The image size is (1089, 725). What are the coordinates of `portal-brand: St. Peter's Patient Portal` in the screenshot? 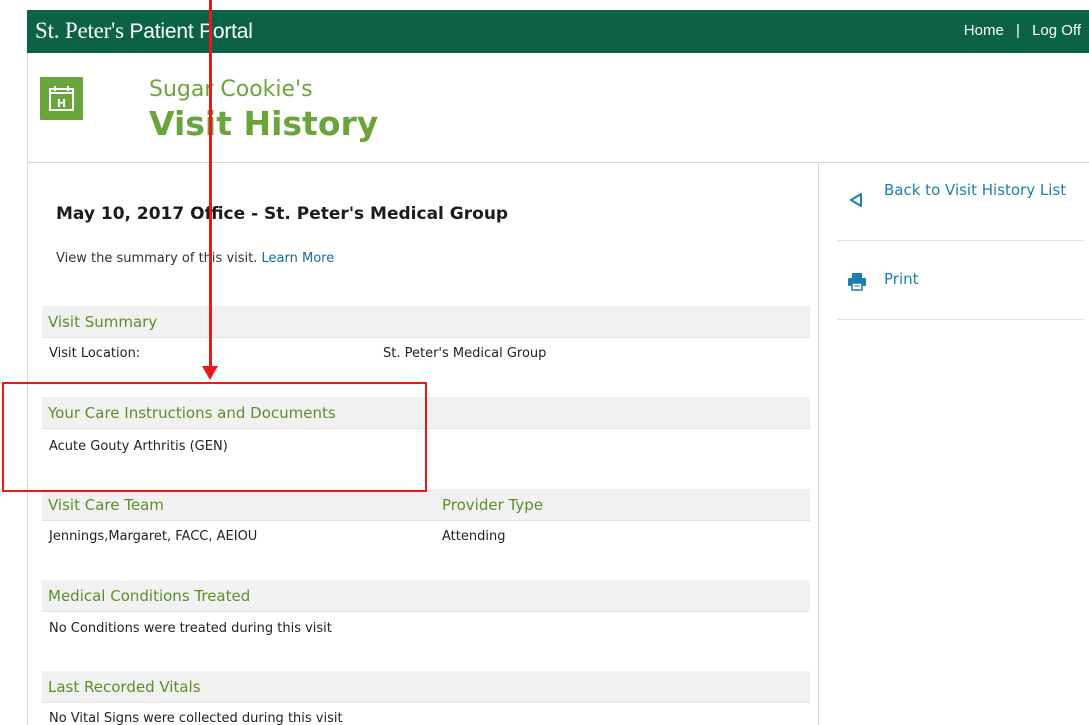 It's located at (144, 31).